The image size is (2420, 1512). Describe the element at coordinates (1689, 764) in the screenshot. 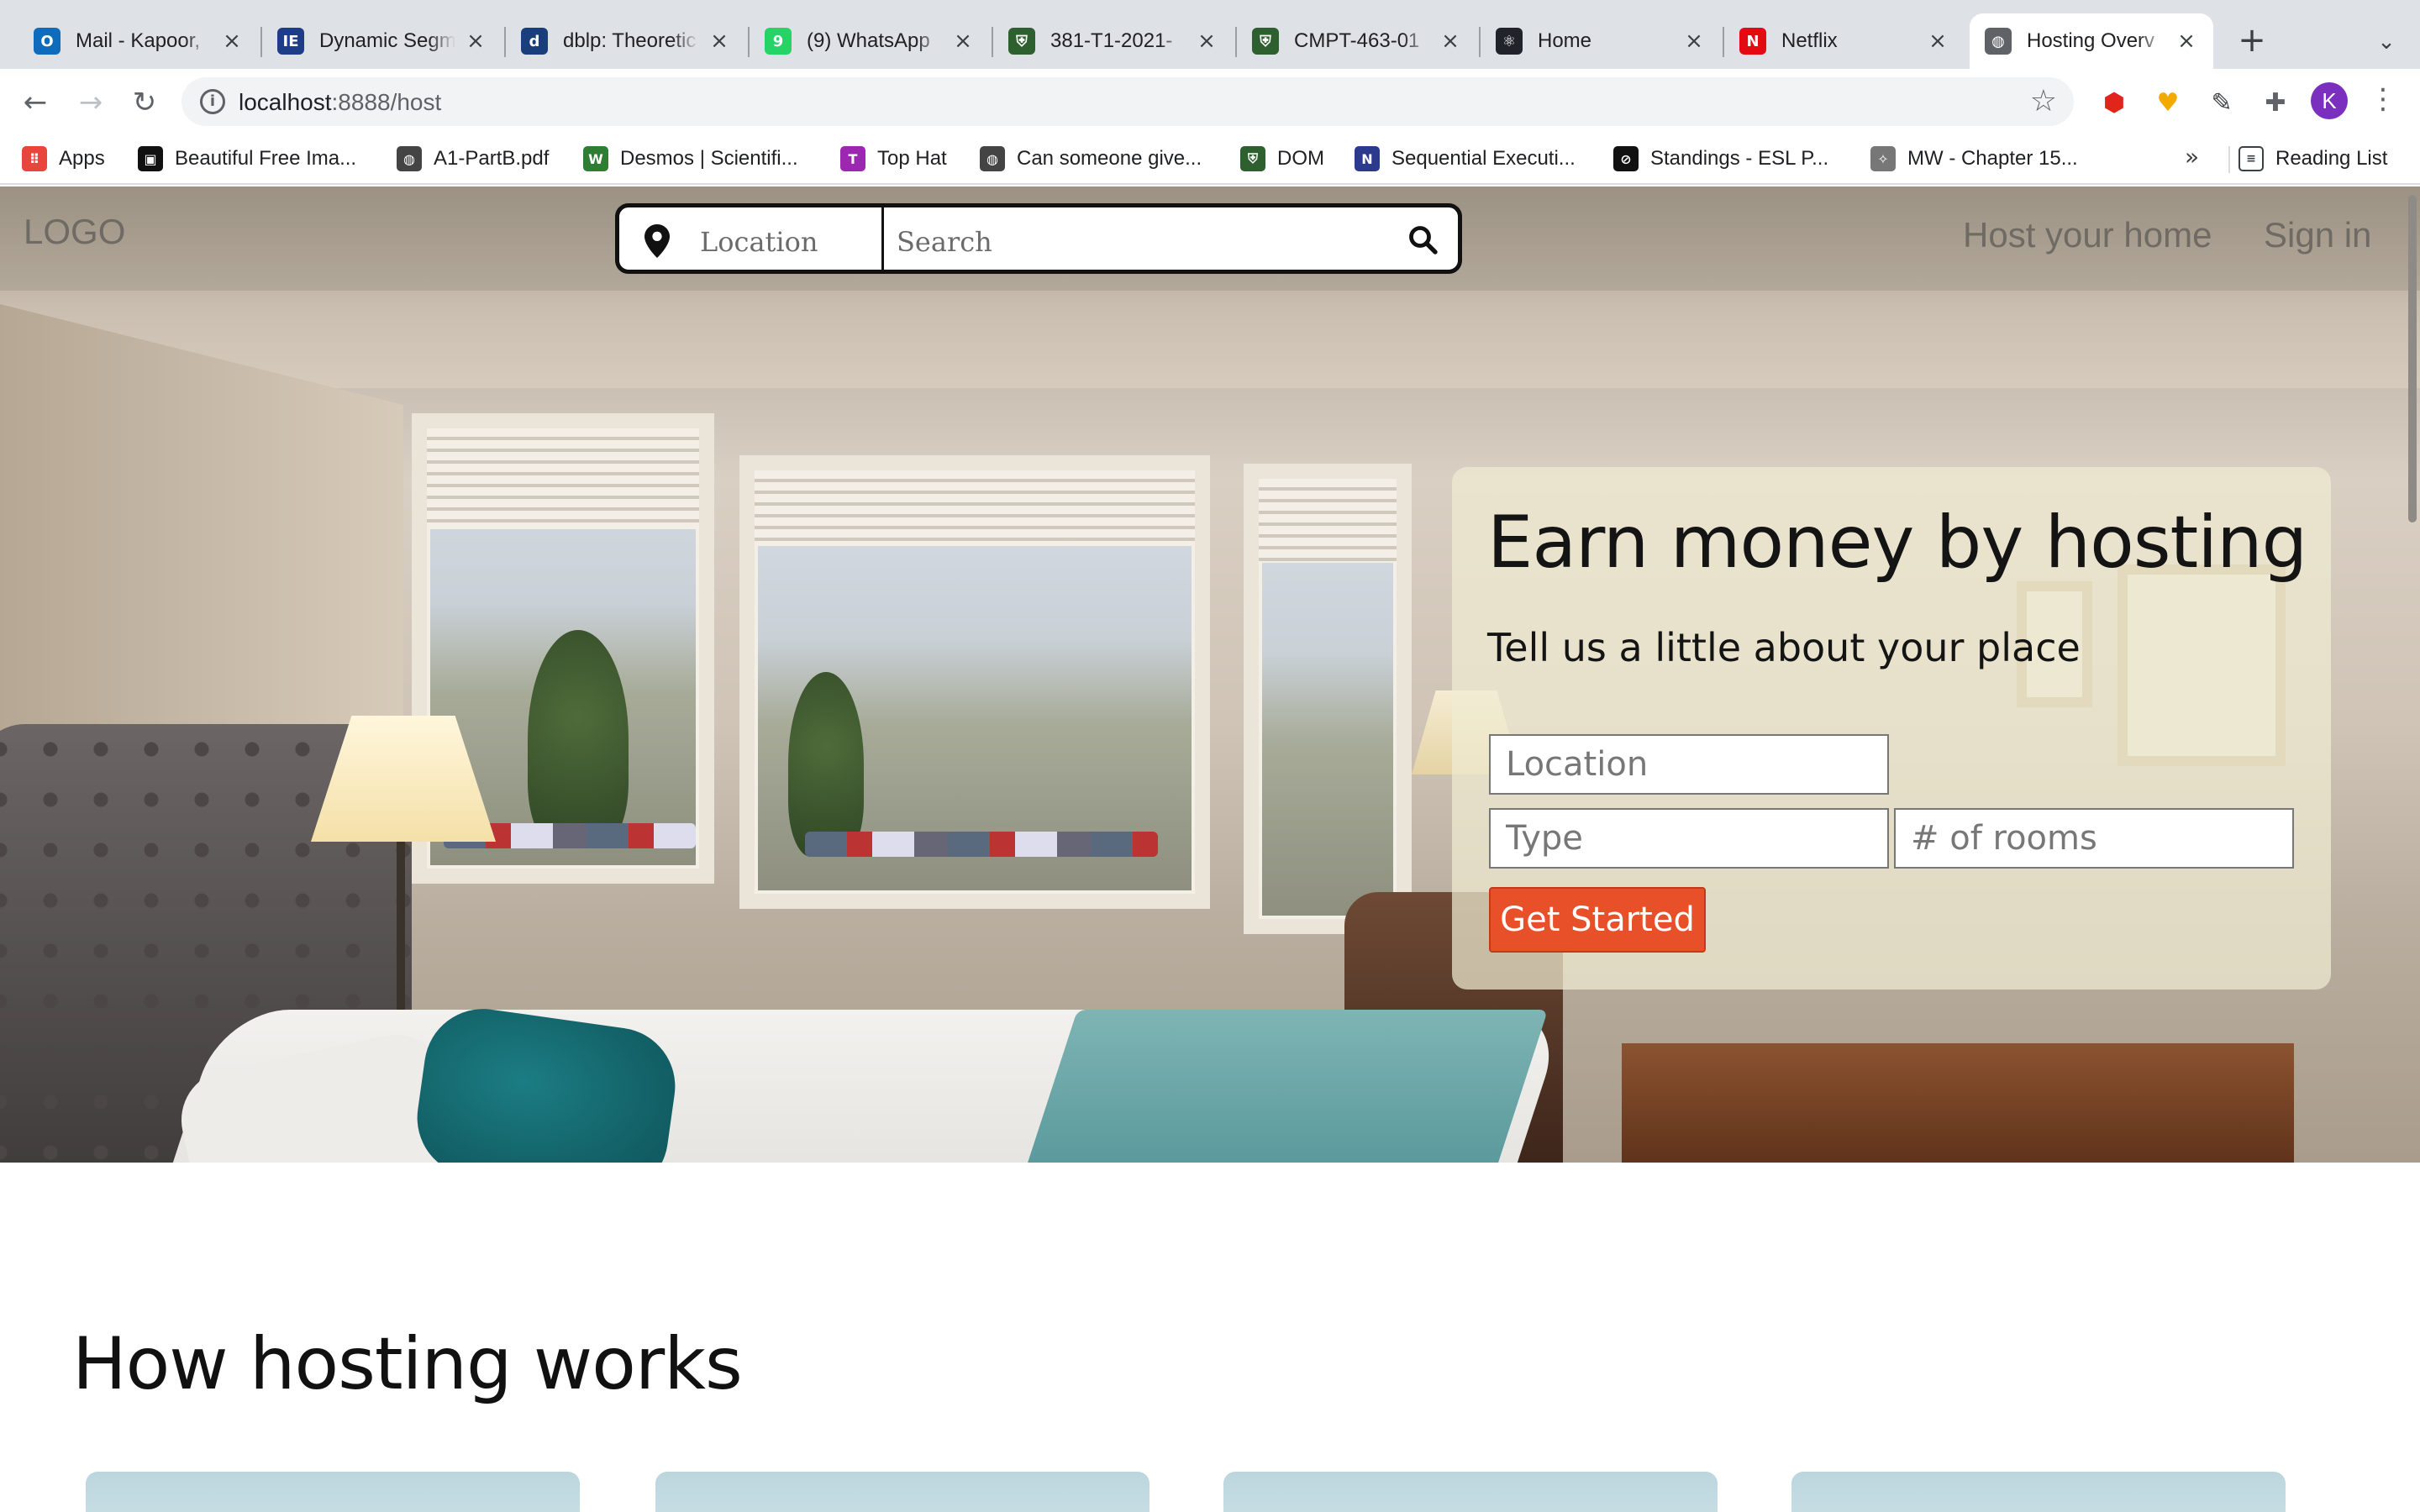

I see `location-field` at that location.